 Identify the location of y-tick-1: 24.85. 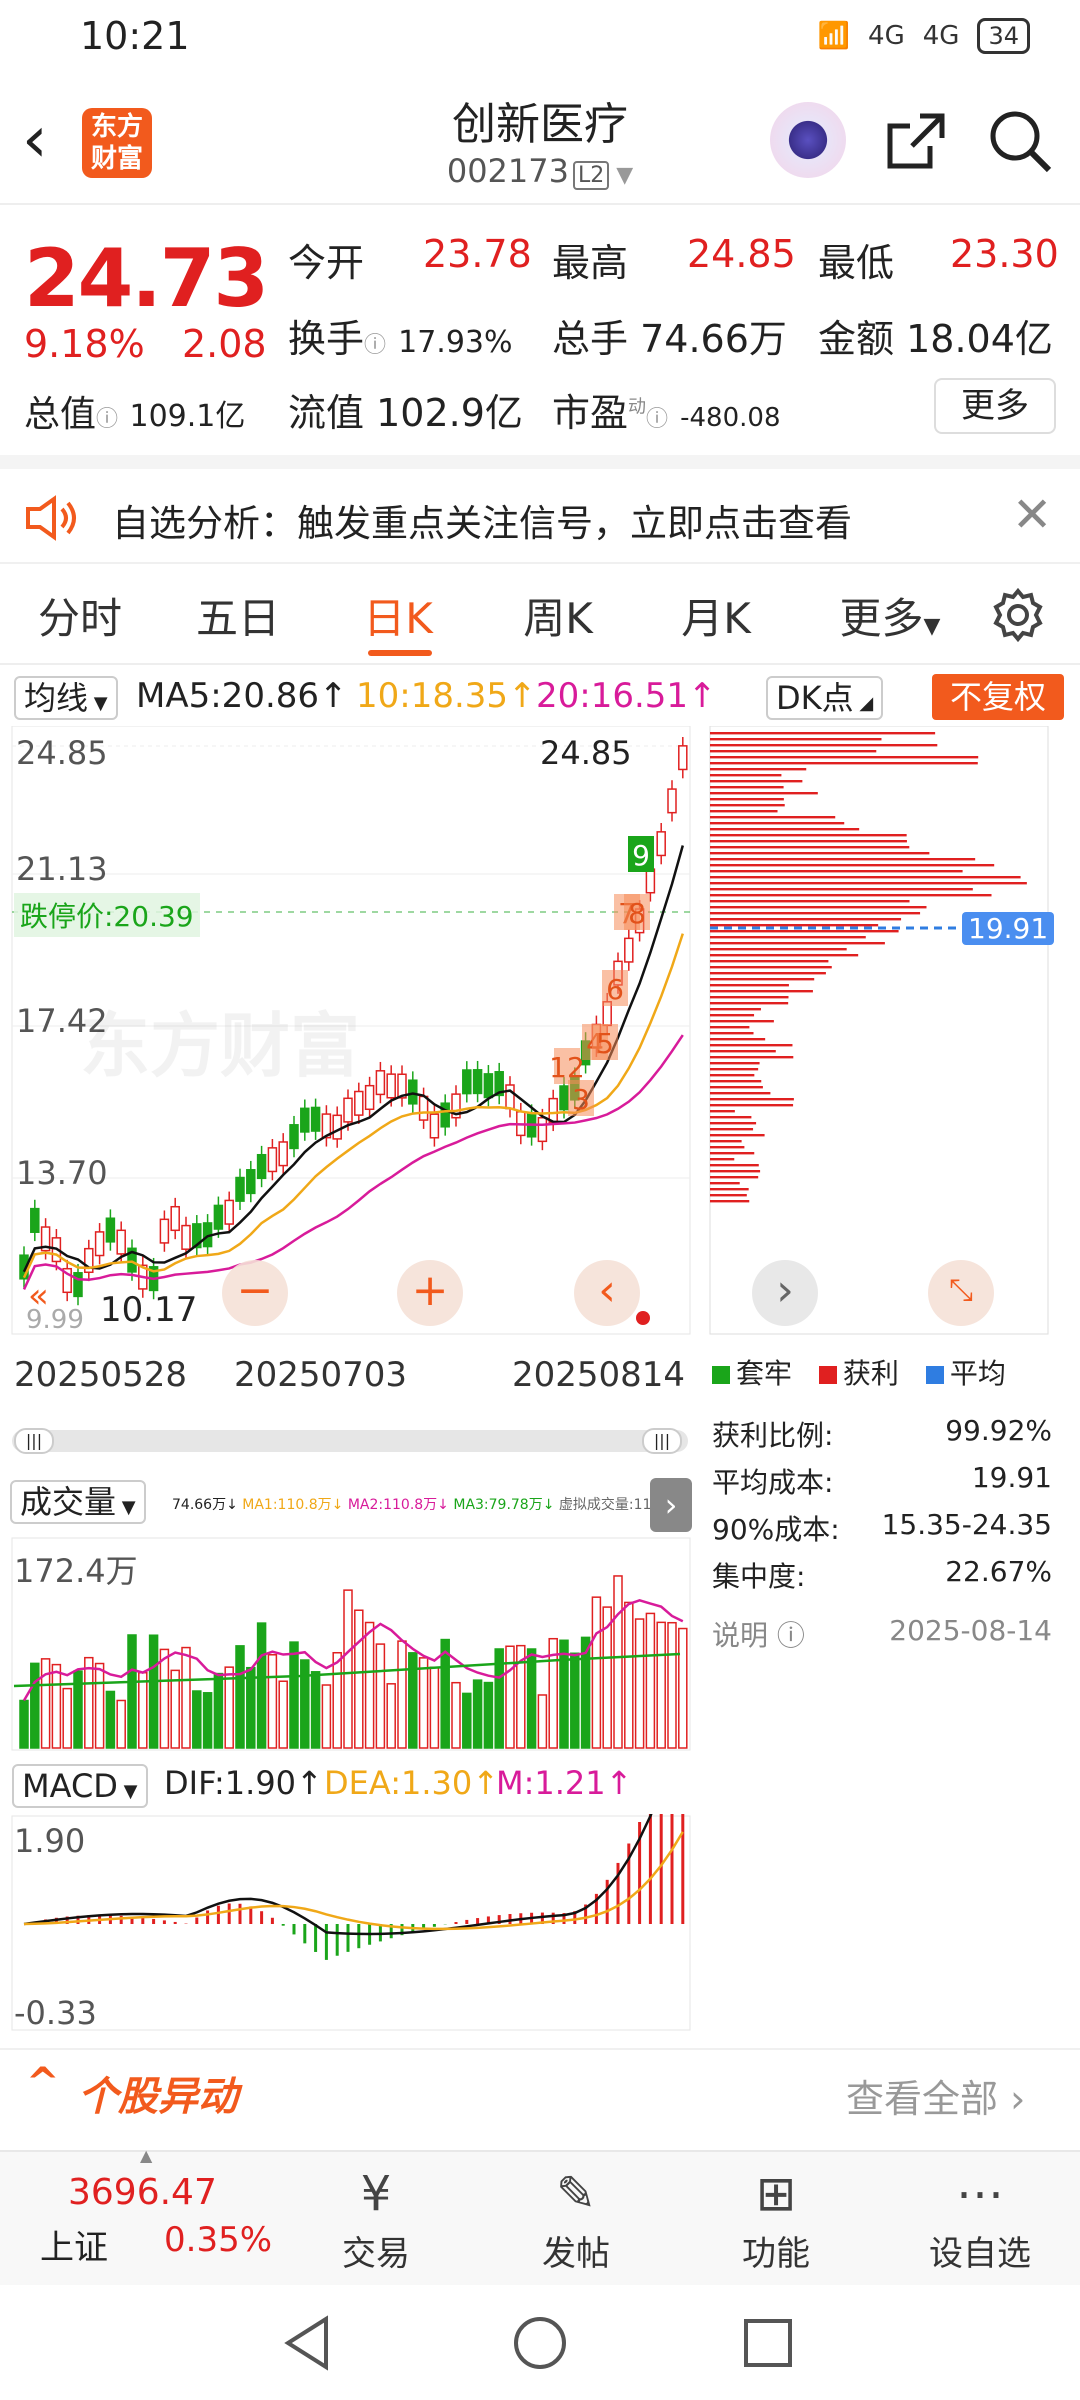
(62, 753).